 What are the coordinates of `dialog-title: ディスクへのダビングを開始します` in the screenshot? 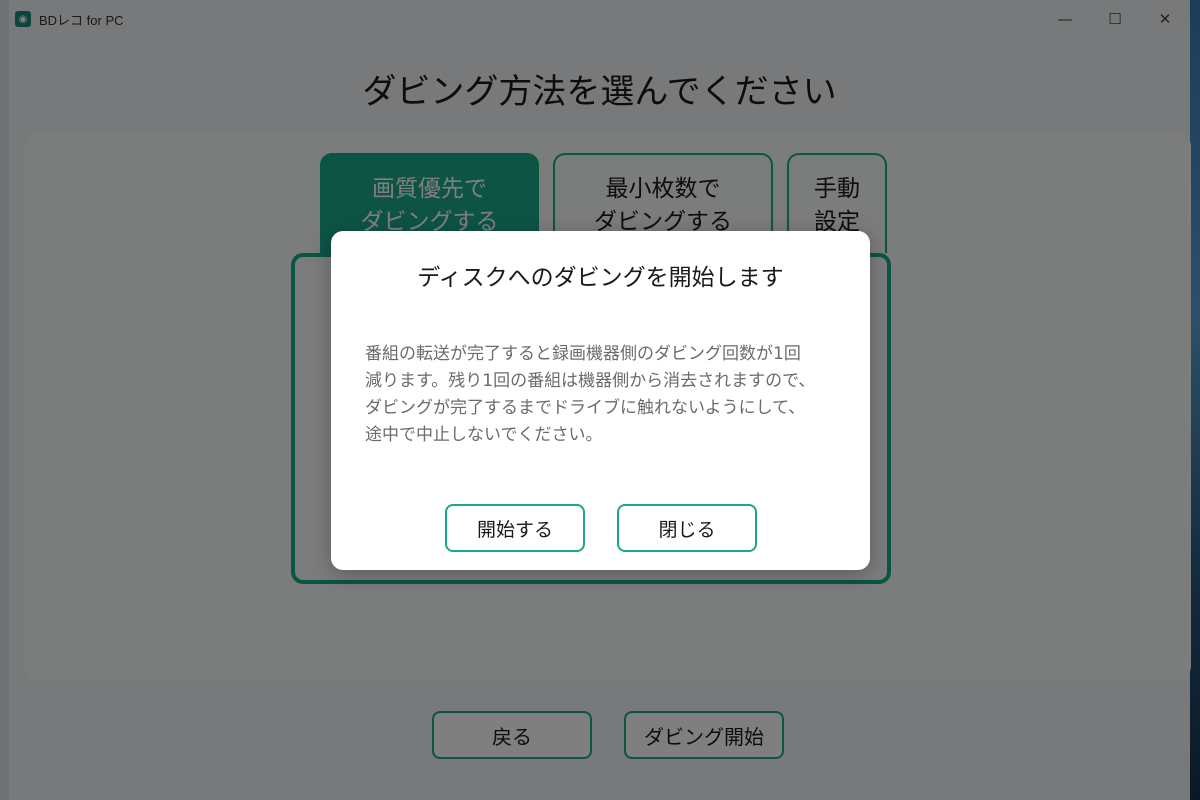 It's located at (600, 278).